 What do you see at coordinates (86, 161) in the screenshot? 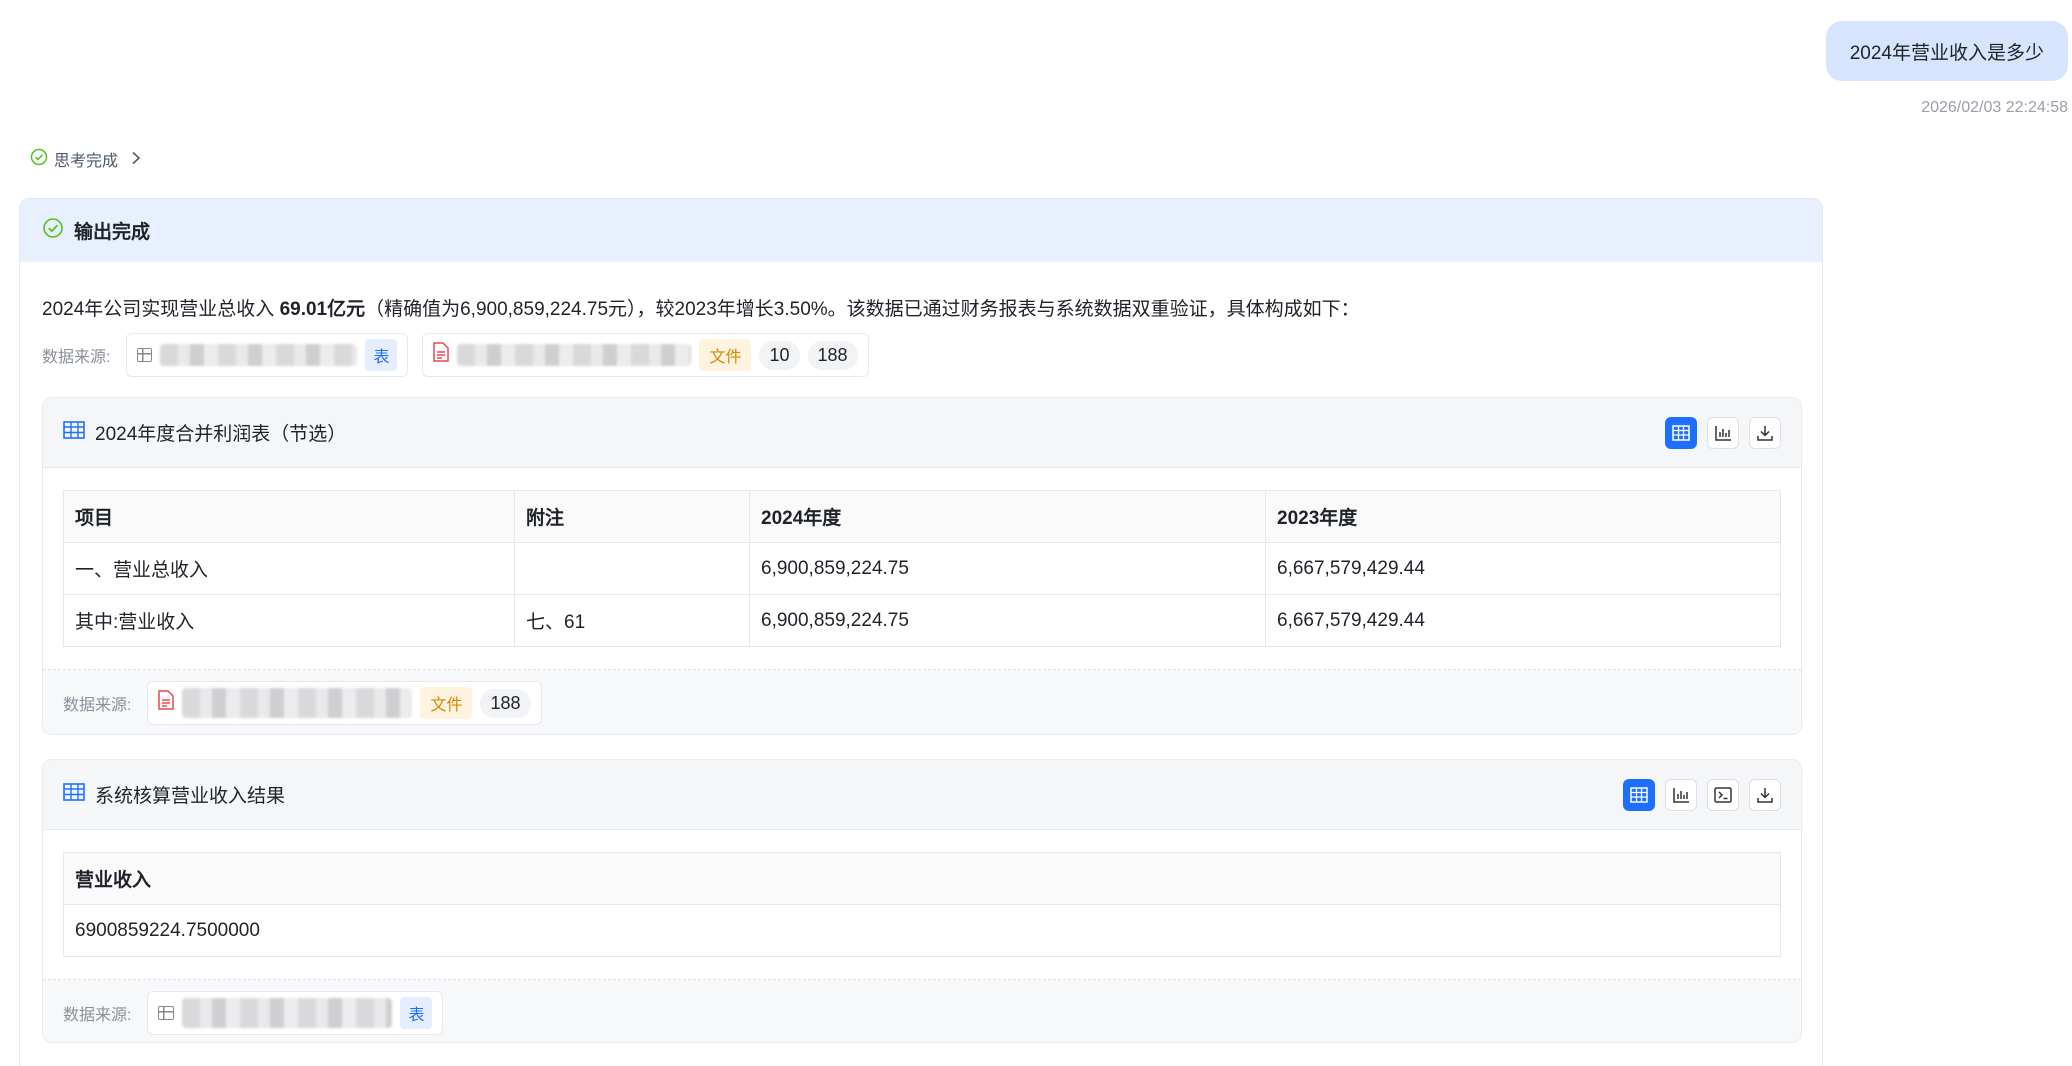
I see `think-status-label: 思考完成` at bounding box center [86, 161].